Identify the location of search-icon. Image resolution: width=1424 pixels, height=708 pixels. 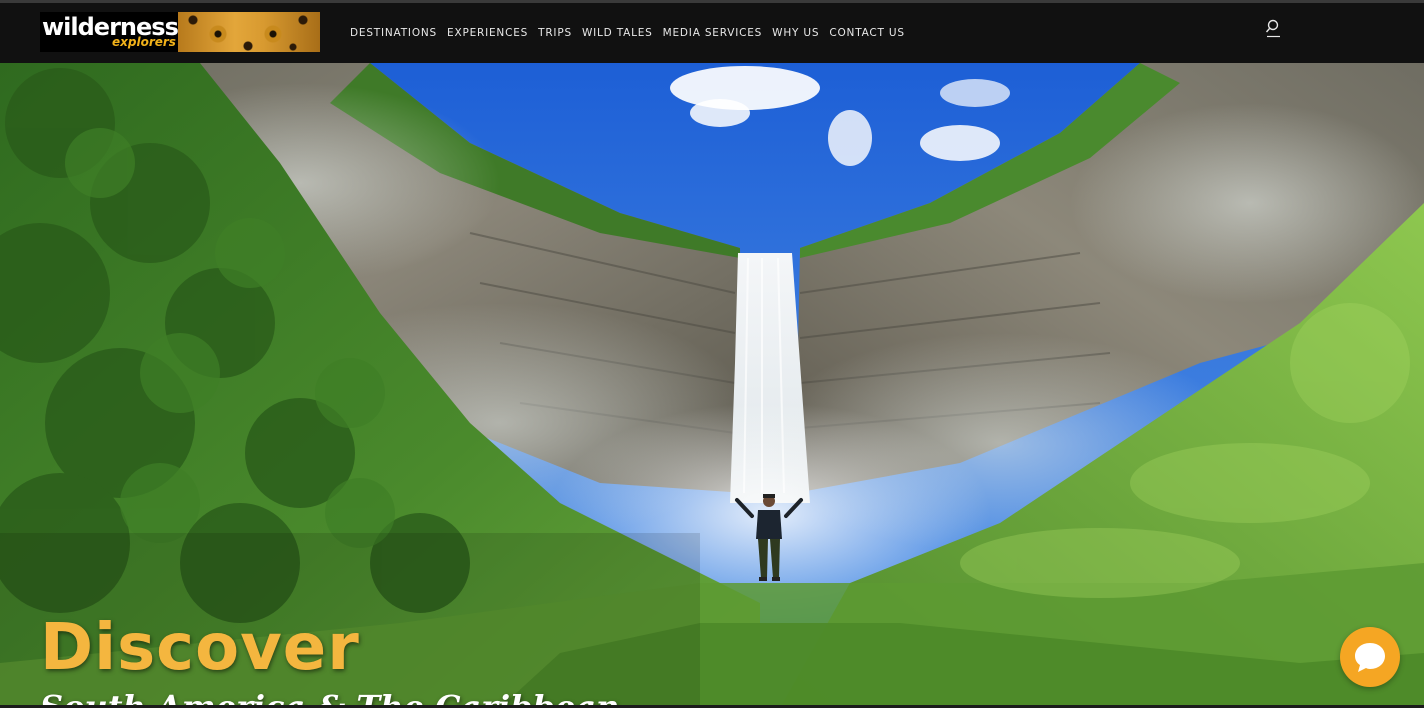
(1272, 28).